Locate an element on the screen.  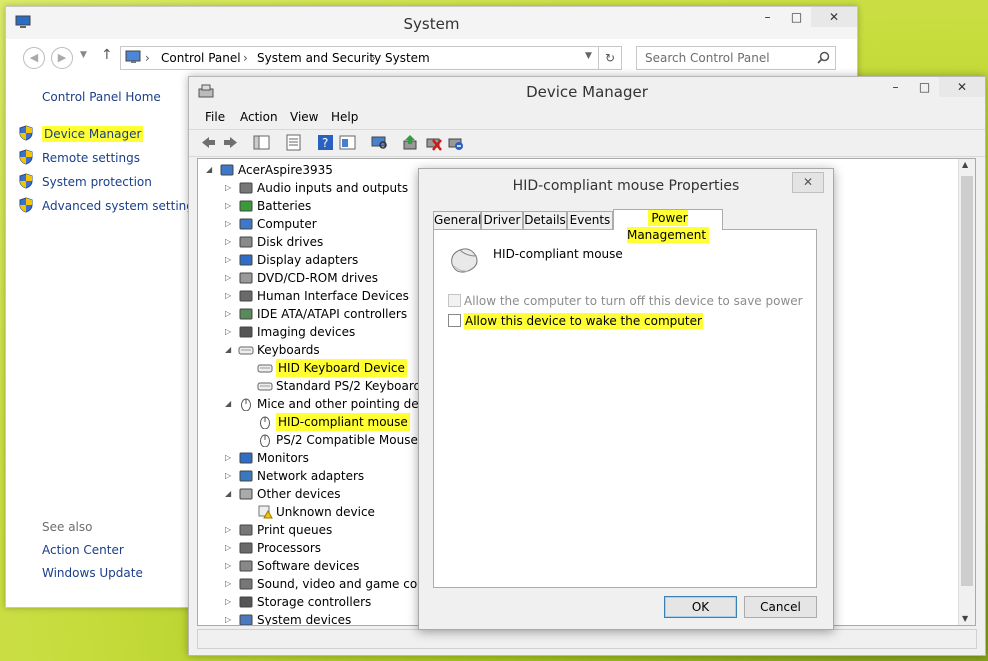
address-dropdown-icon: ▼ is located at coordinates (588, 56).